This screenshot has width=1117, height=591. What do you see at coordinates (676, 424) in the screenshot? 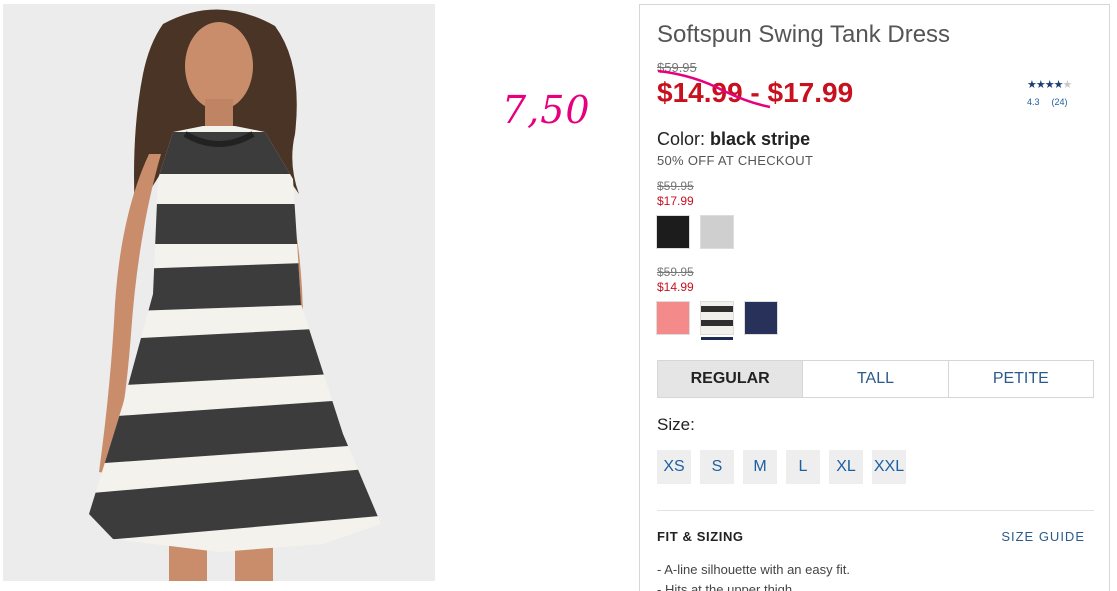
I see `size-label: Size:` at bounding box center [676, 424].